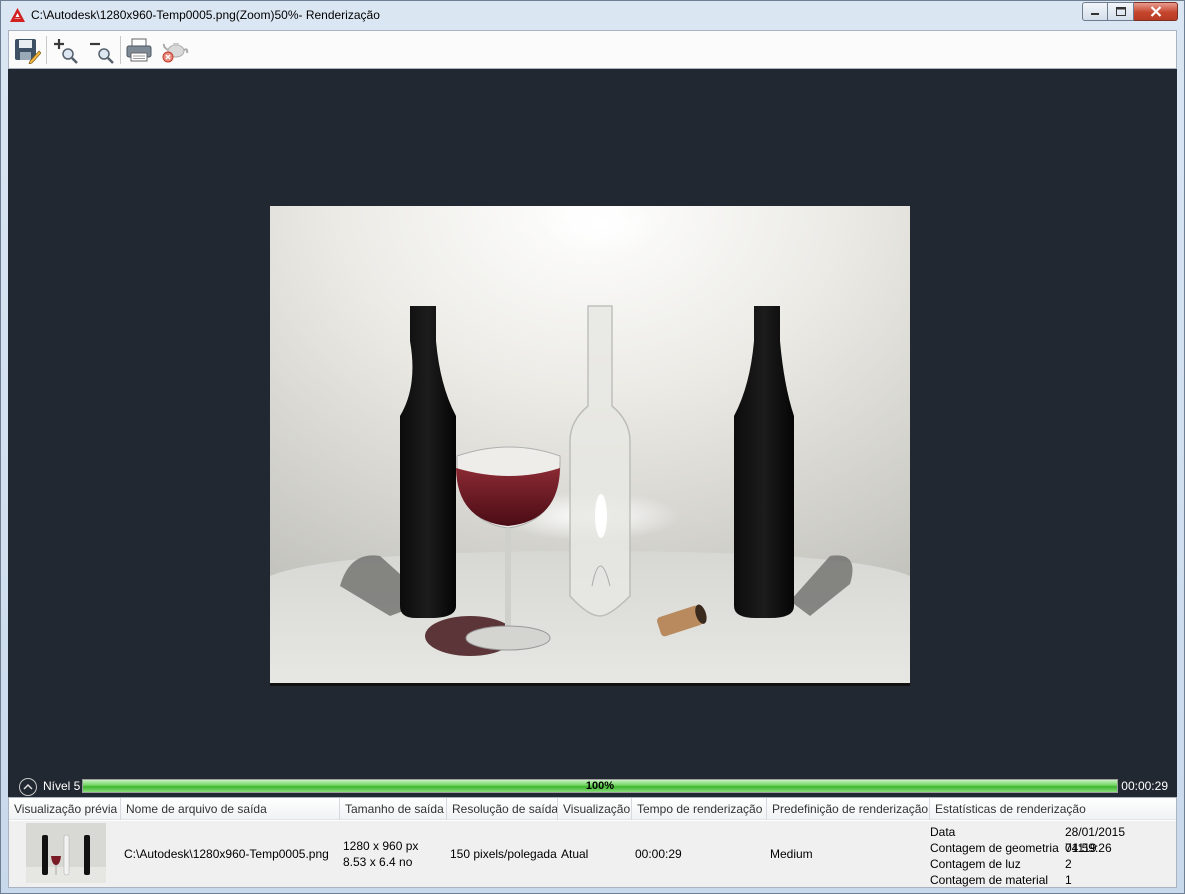  I want to click on close-button, so click(1156, 11).